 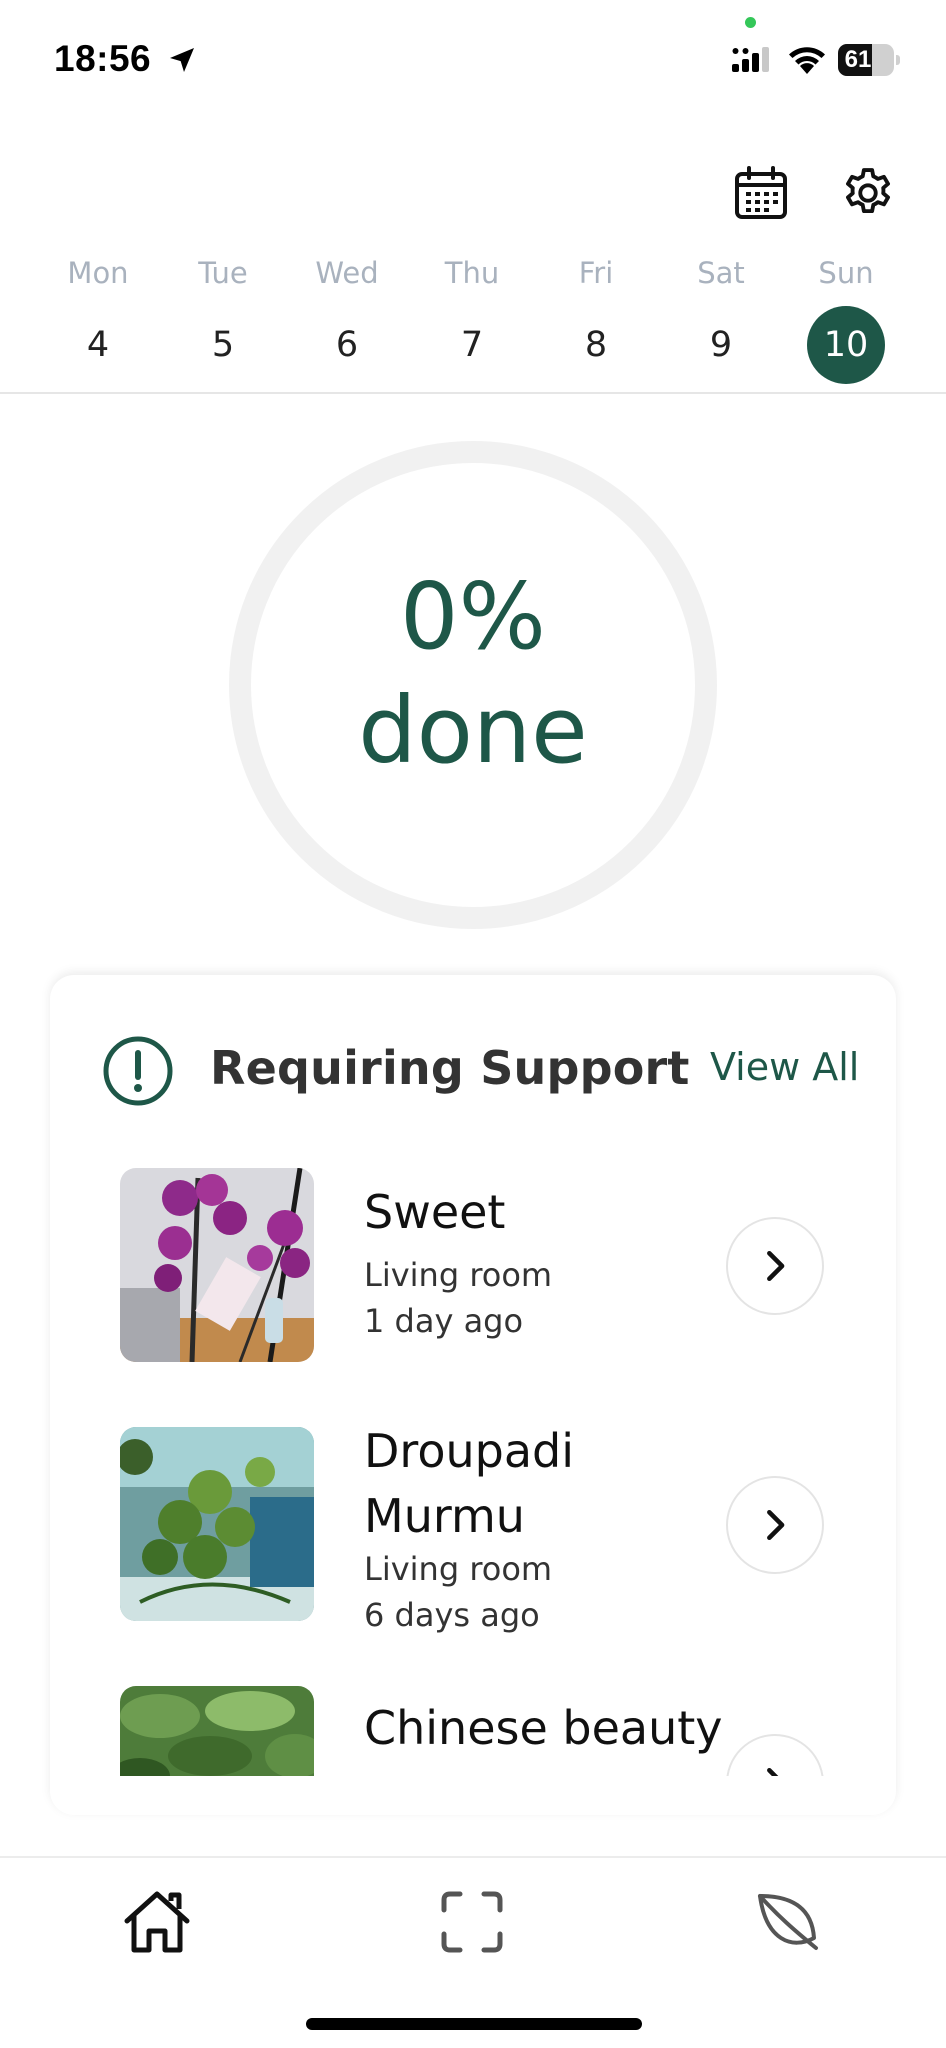 What do you see at coordinates (138, 1071) in the screenshot?
I see `alert-icon` at bounding box center [138, 1071].